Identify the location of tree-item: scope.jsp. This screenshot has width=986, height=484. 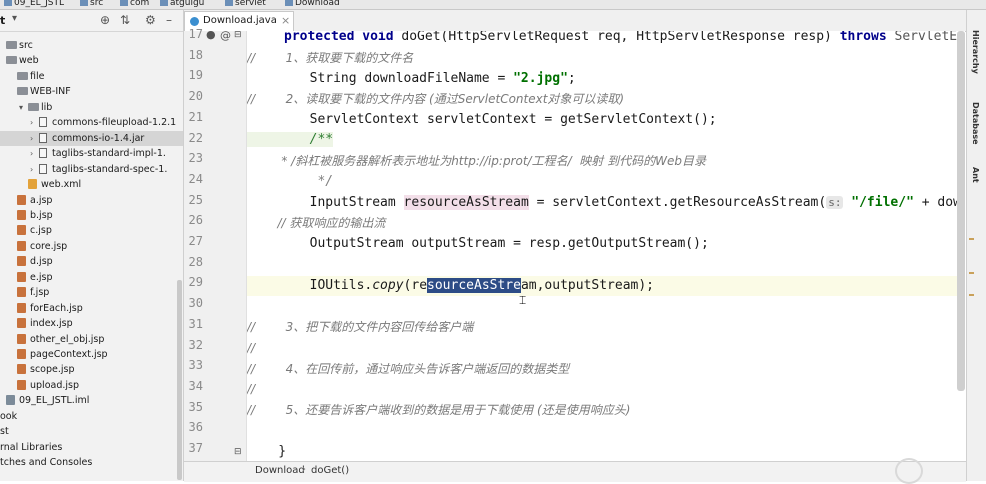
(91, 369).